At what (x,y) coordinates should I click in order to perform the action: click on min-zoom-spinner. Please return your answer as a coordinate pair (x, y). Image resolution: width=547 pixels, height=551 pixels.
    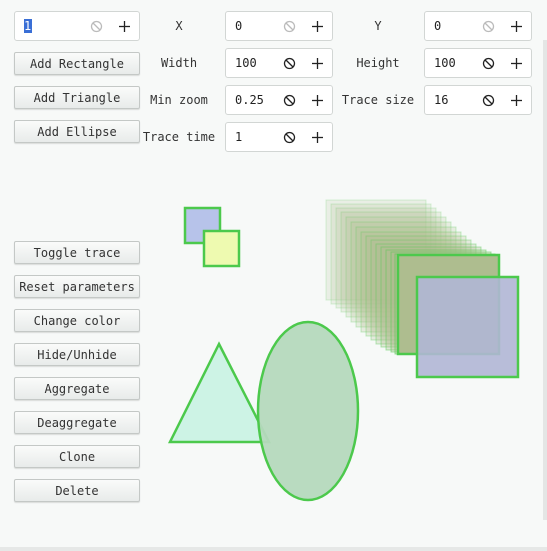
    Looking at the image, I should click on (279, 100).